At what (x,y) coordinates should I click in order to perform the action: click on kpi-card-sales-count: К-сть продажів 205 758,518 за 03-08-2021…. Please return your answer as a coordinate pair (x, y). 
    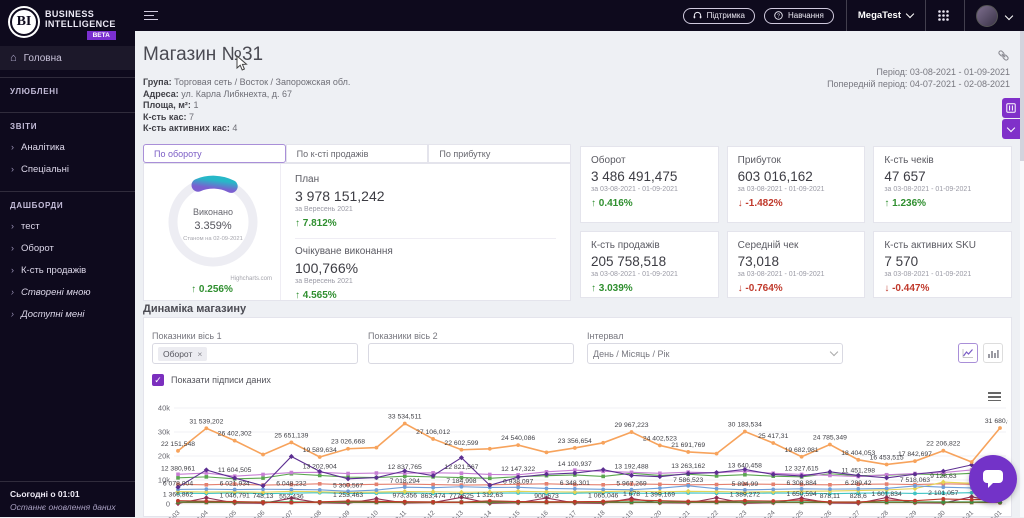
    Looking at the image, I should click on (649, 264).